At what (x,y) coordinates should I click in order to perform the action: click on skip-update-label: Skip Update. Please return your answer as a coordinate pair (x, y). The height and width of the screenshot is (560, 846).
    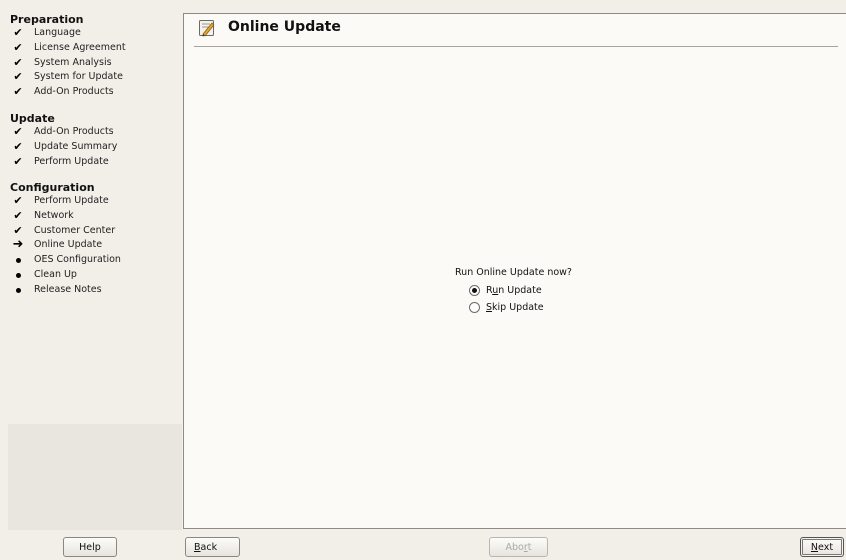
    Looking at the image, I should click on (515, 307).